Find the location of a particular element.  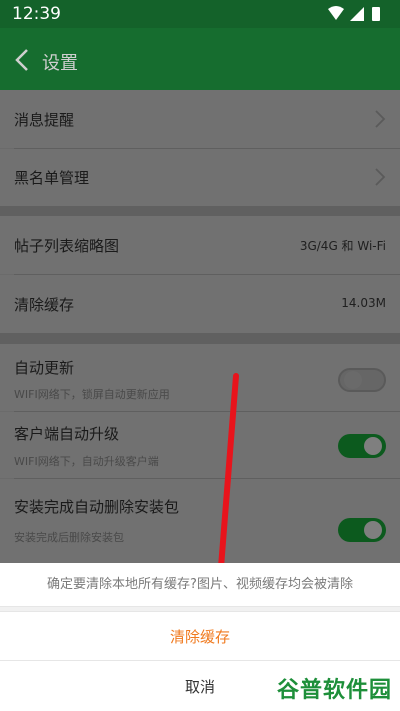

thumbnail-value: 3G/4G 和 Wi-Fi is located at coordinates (342, 246).